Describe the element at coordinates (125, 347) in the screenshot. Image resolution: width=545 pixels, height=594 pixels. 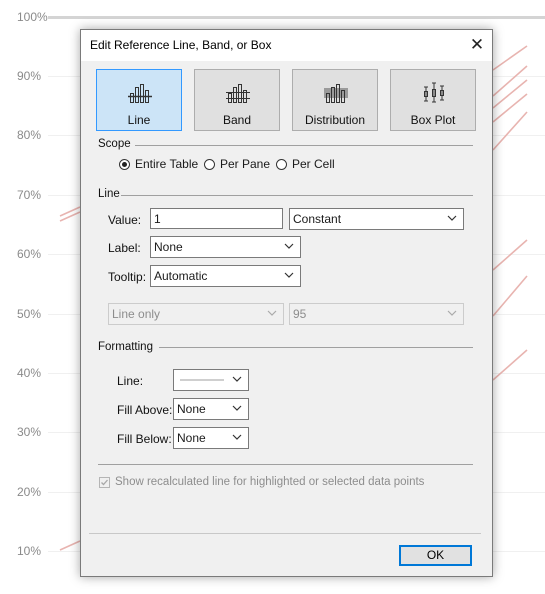
I see `formatting-heading: Formatting` at that location.